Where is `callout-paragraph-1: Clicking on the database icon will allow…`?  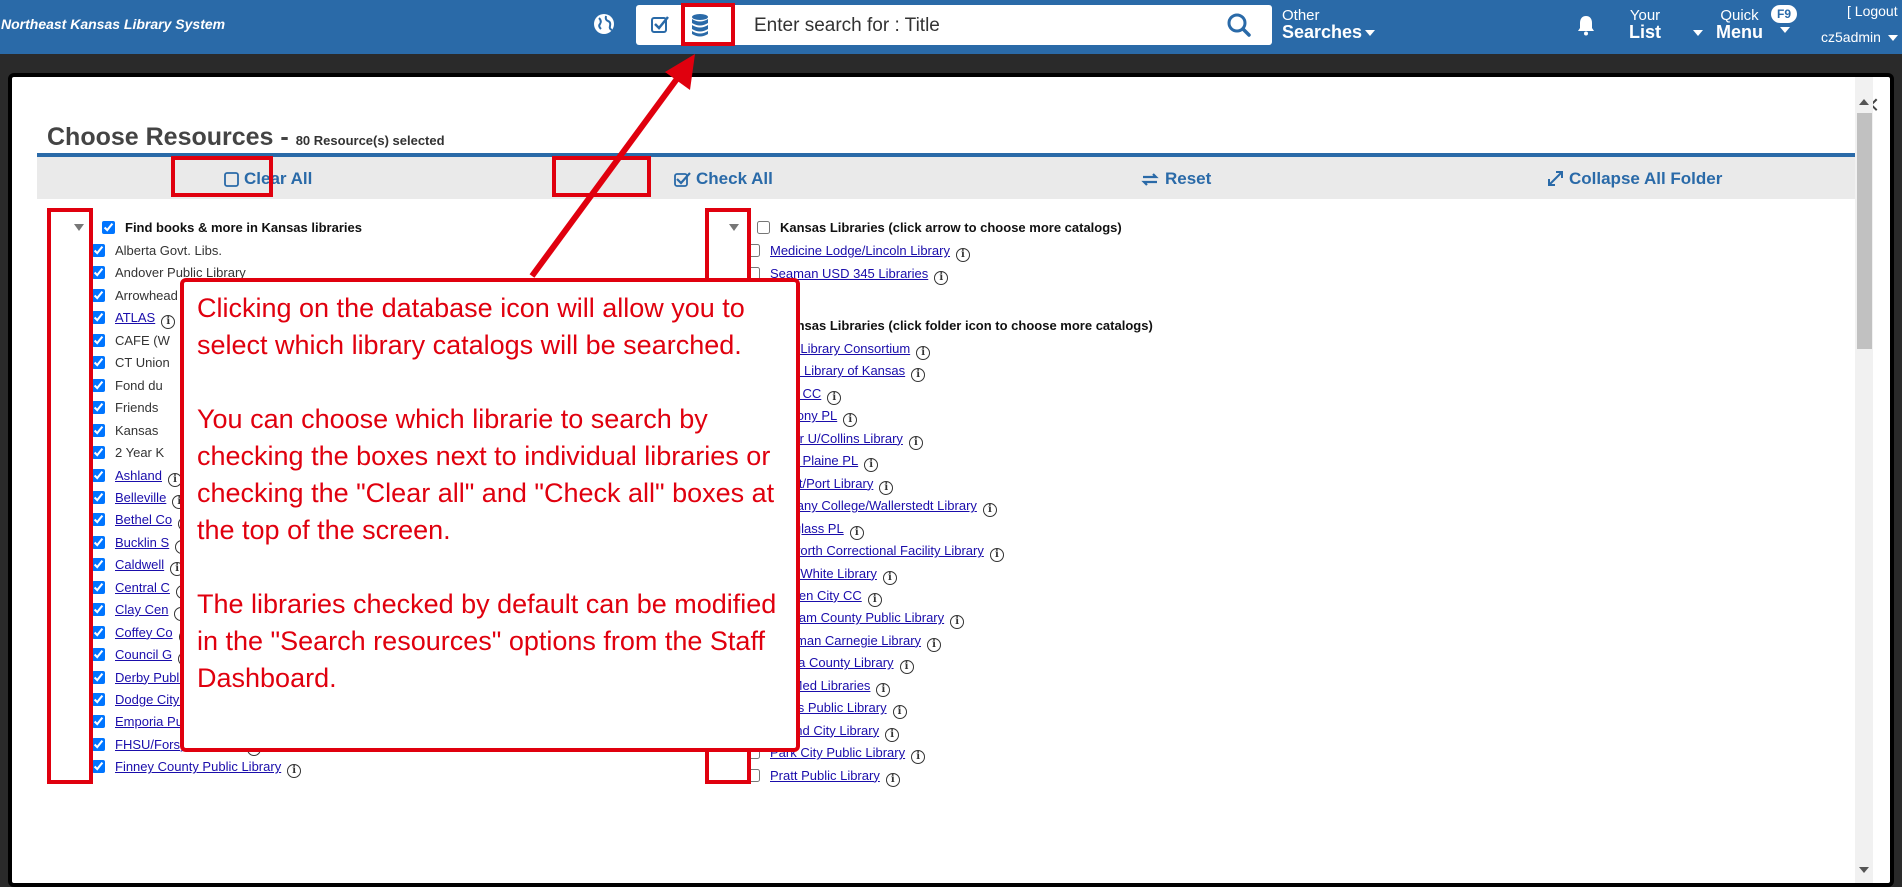
callout-paragraph-1: Clicking on the database icon will allow… is located at coordinates (471, 326).